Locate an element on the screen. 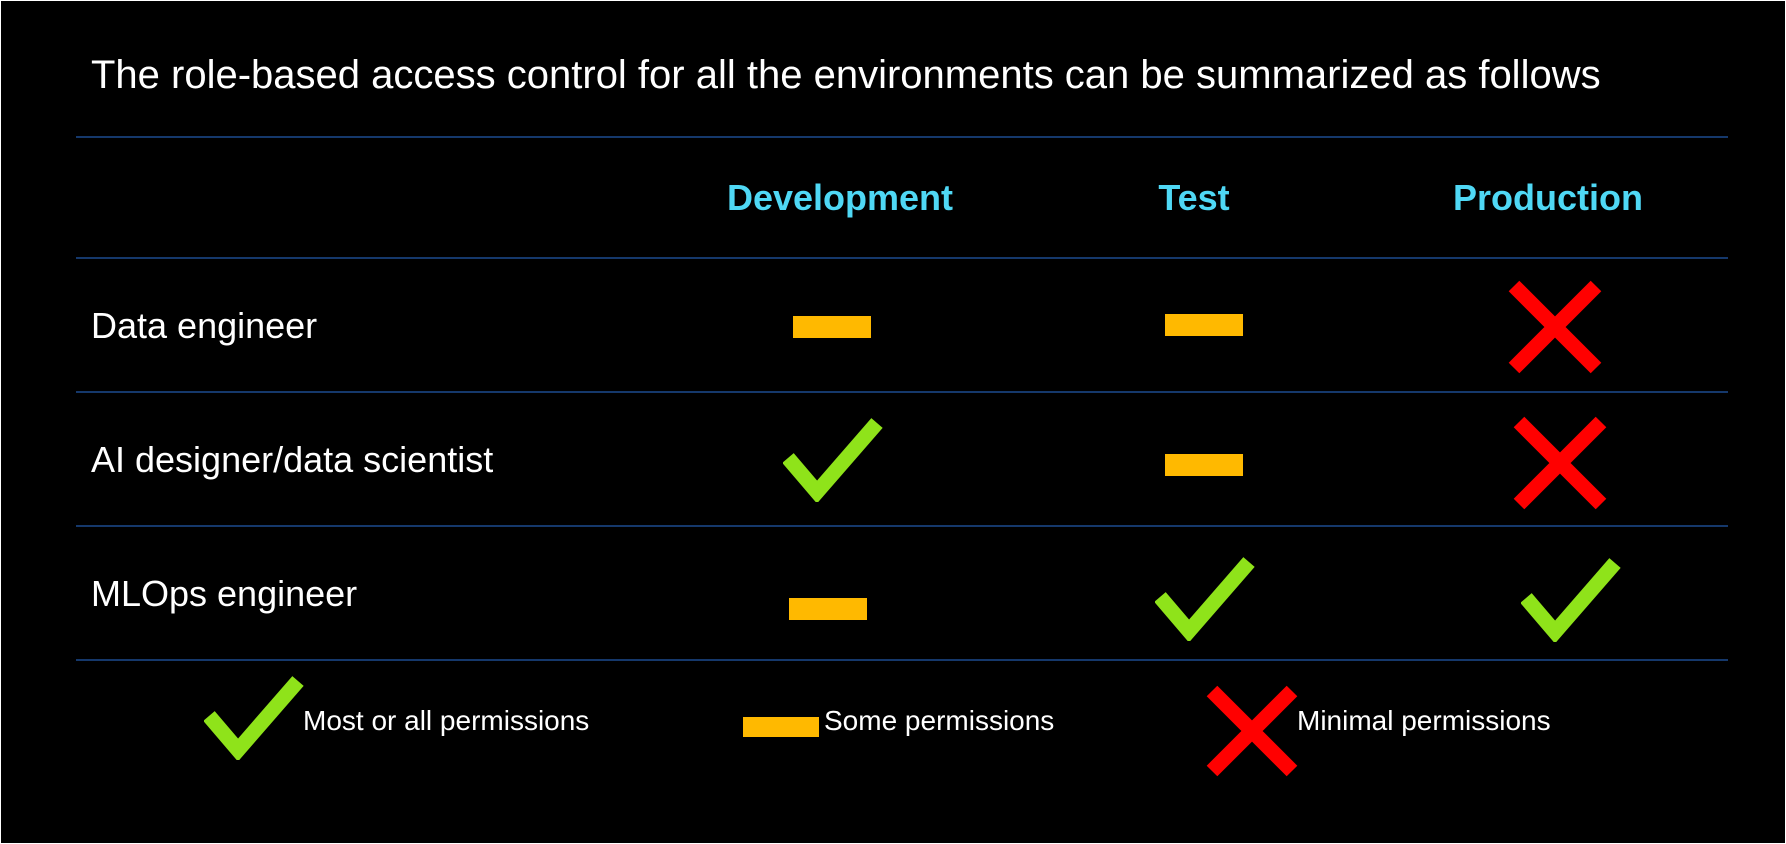 Image resolution: width=1786 pixels, height=844 pixels. row-label-ai-designer: AI designer/data scientist is located at coordinates (292, 459).